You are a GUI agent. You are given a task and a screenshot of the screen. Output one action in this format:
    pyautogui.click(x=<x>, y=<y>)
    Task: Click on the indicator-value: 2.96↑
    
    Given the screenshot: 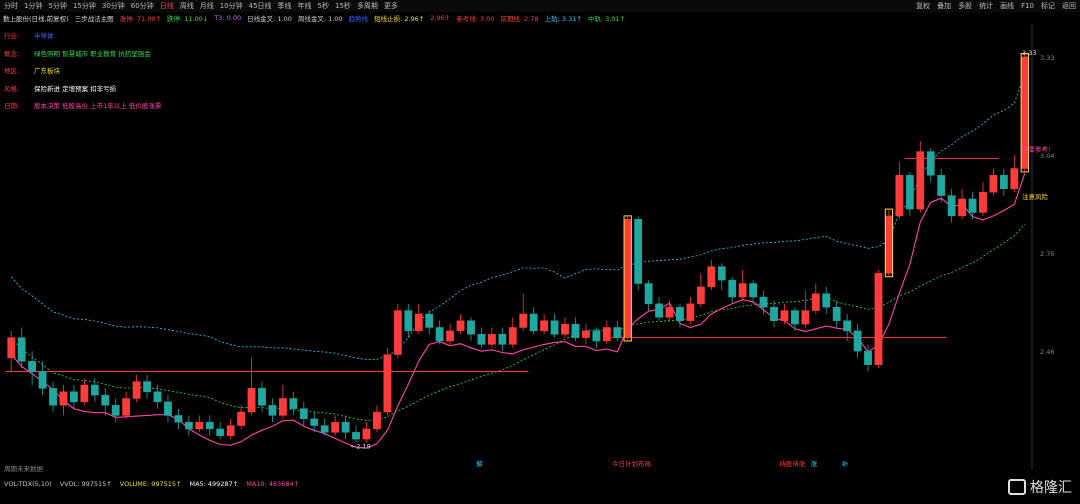 What is the action you would take?
    pyautogui.click(x=440, y=18)
    